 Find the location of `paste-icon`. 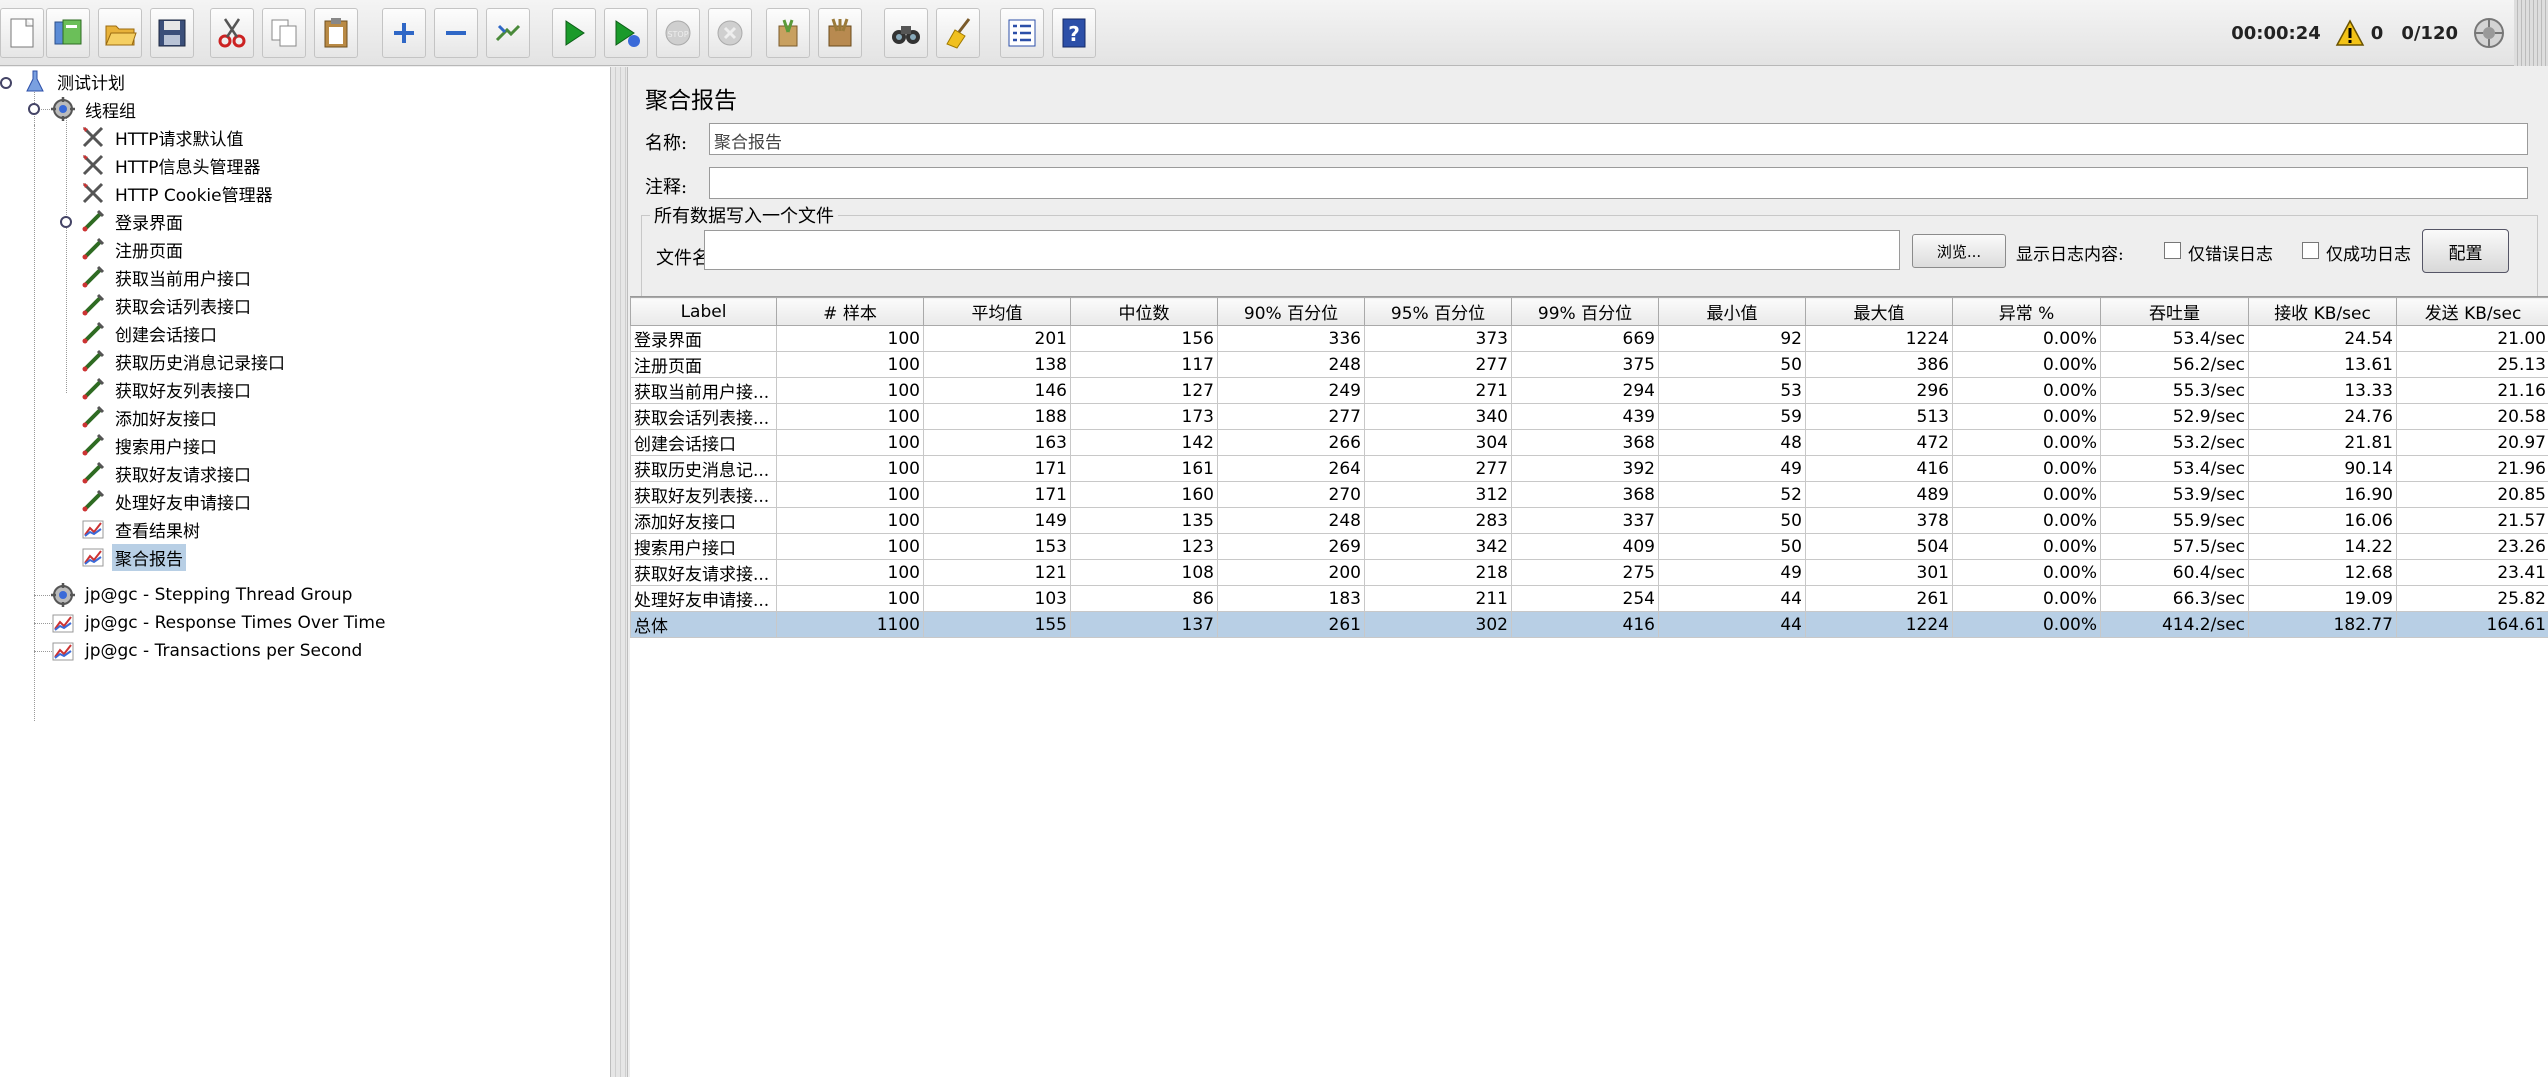

paste-icon is located at coordinates (336, 33).